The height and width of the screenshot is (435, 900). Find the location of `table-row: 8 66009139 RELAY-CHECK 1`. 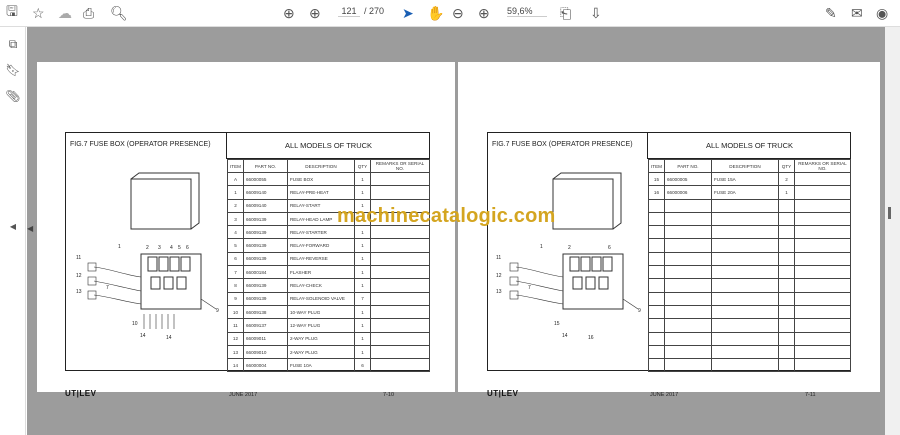

table-row: 8 66009139 RELAY-CHECK 1 is located at coordinates (329, 285).